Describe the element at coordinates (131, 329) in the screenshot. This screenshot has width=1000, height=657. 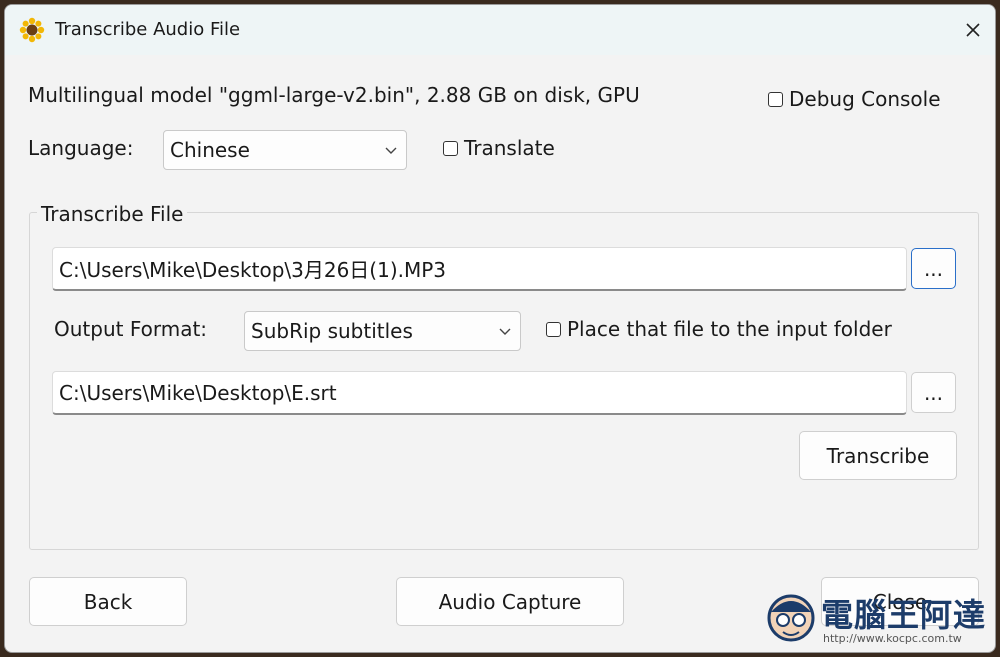
I see `output-format-label: Output Format:` at that location.